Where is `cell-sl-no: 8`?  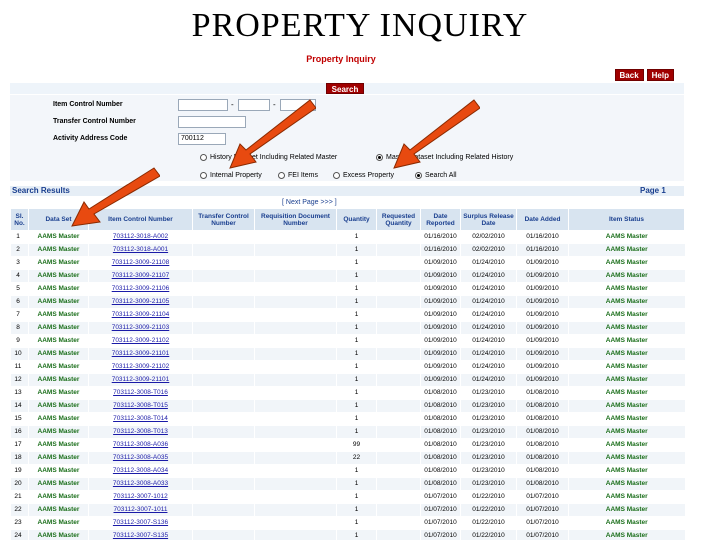
cell-sl-no: 8 is located at coordinates (19, 328).